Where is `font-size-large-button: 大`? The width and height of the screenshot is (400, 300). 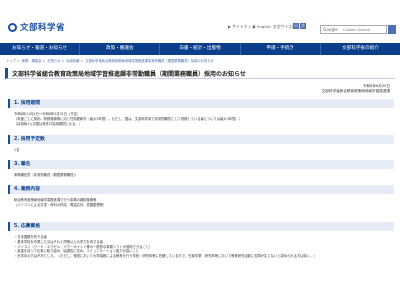
font-size-large-button: 大 is located at coordinates (303, 26).